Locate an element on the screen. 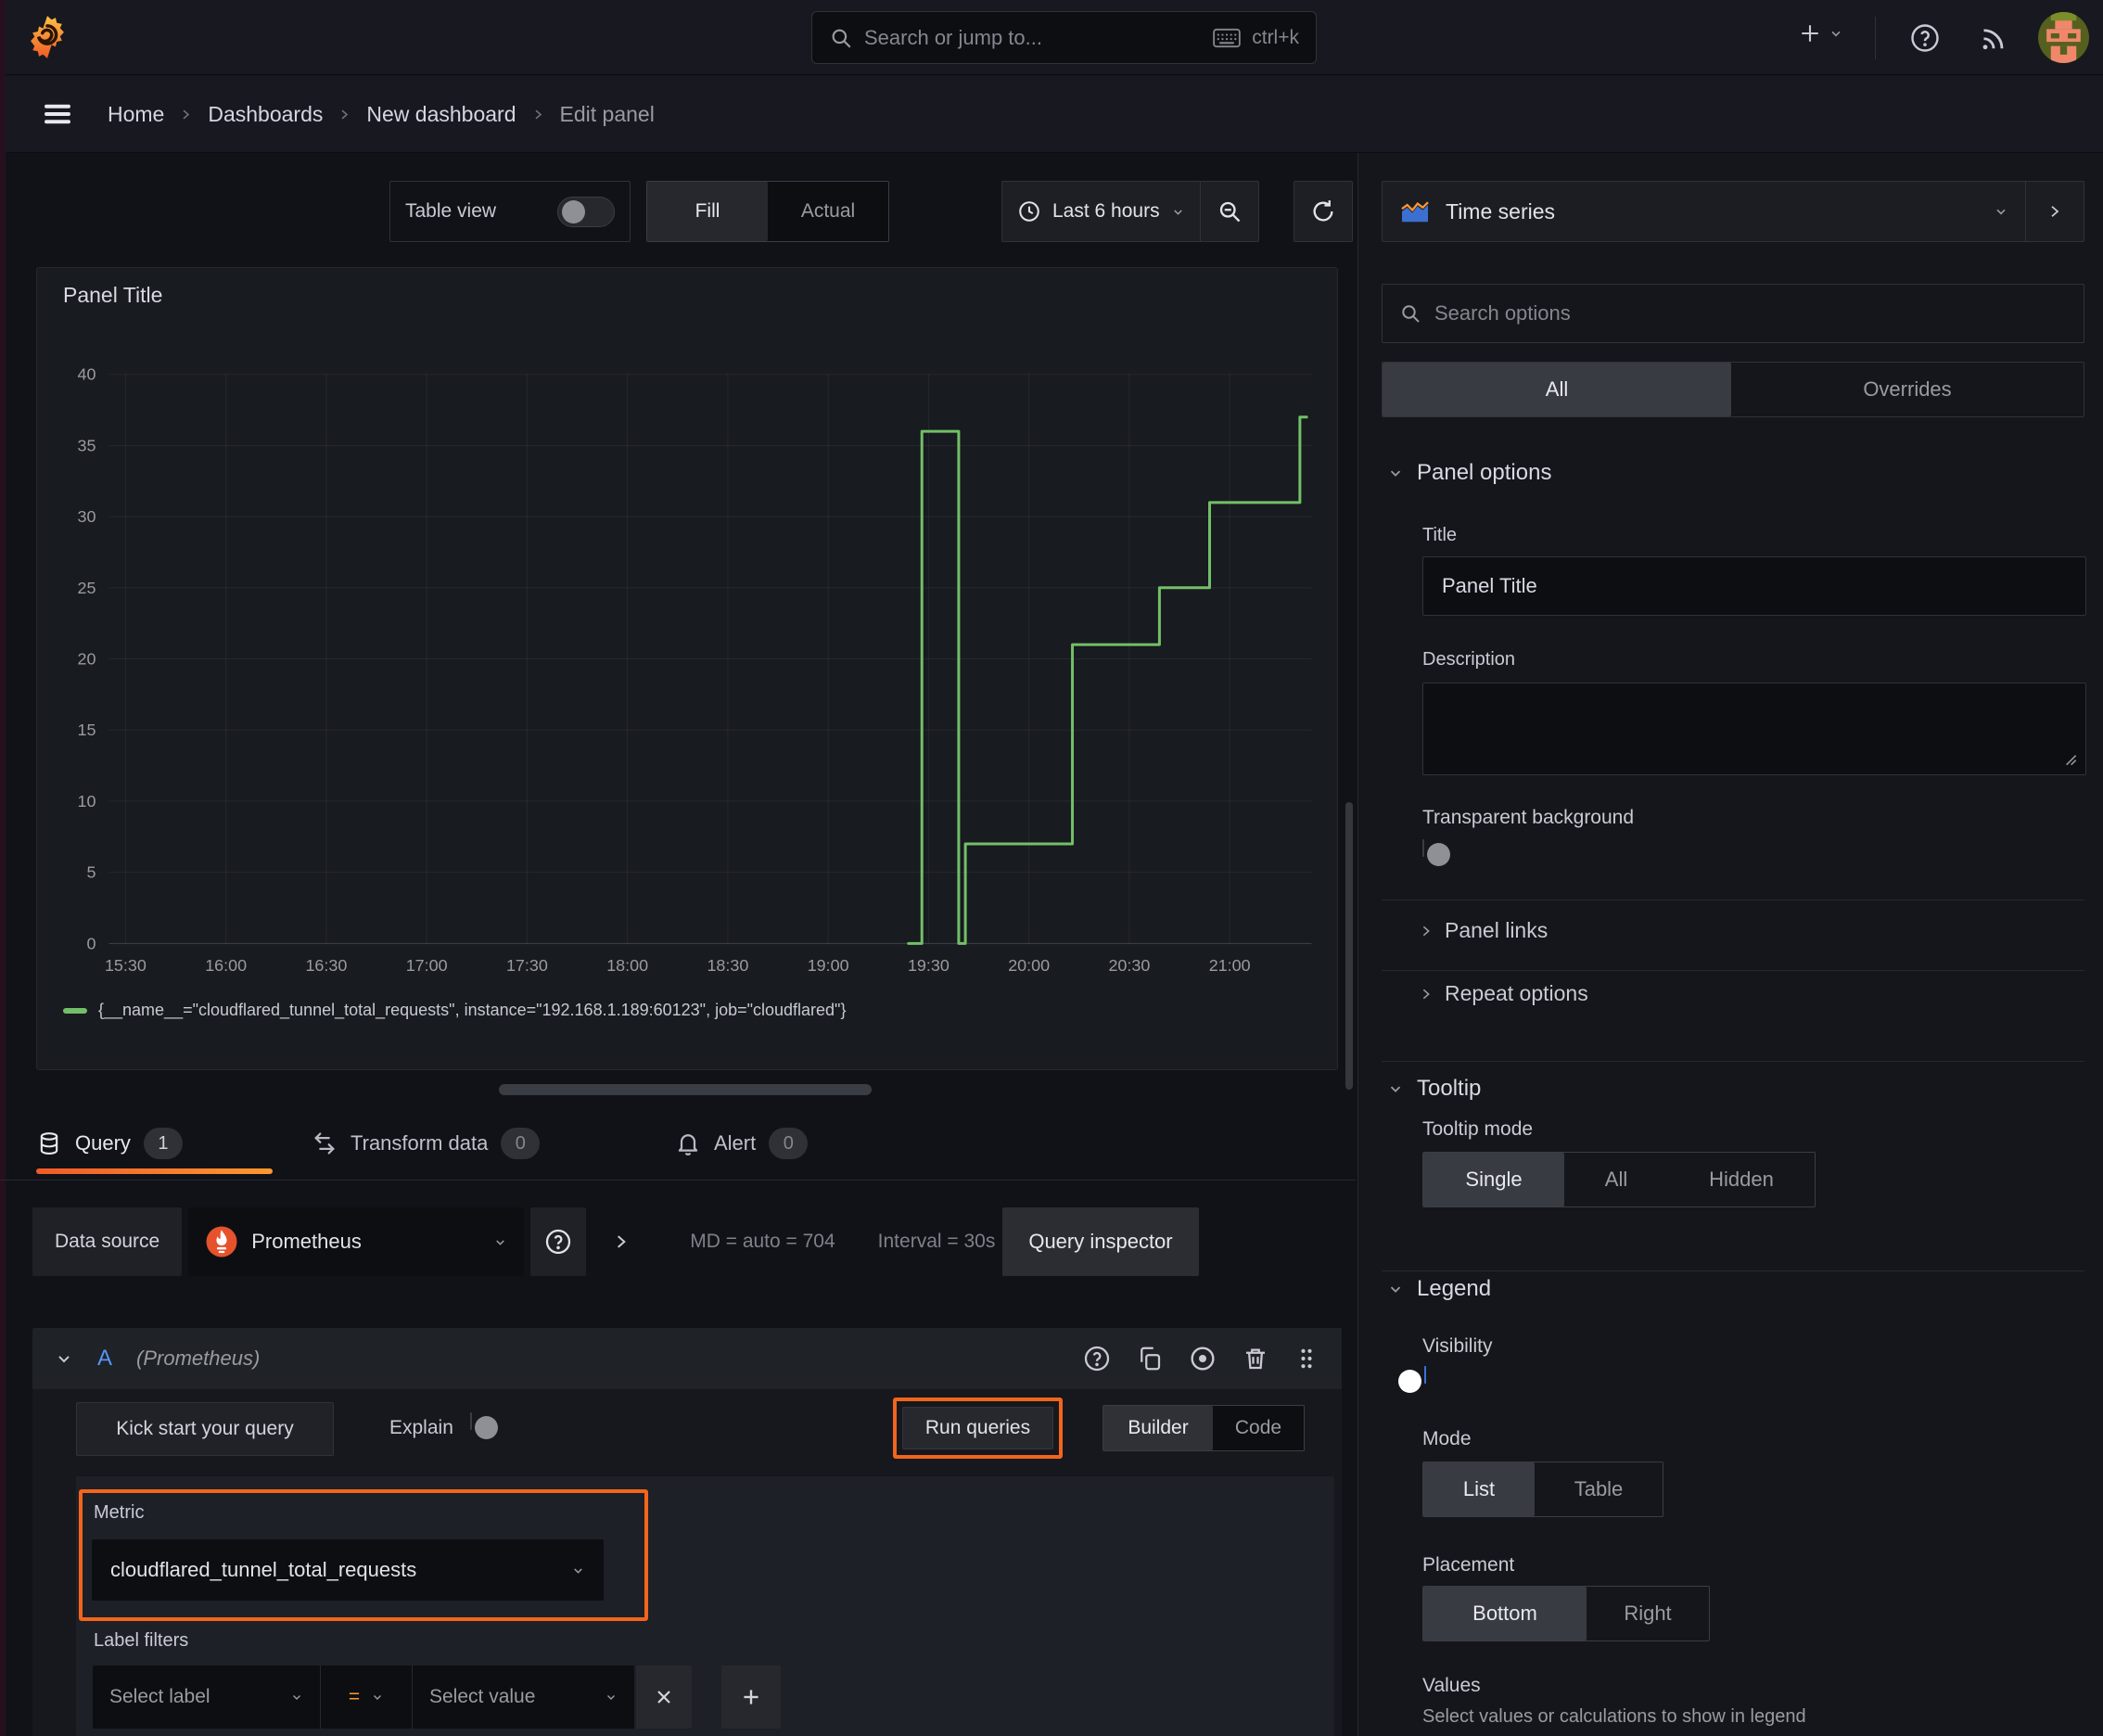 Image resolution: width=2103 pixels, height=1736 pixels. plus-icon is located at coordinates (1810, 33).